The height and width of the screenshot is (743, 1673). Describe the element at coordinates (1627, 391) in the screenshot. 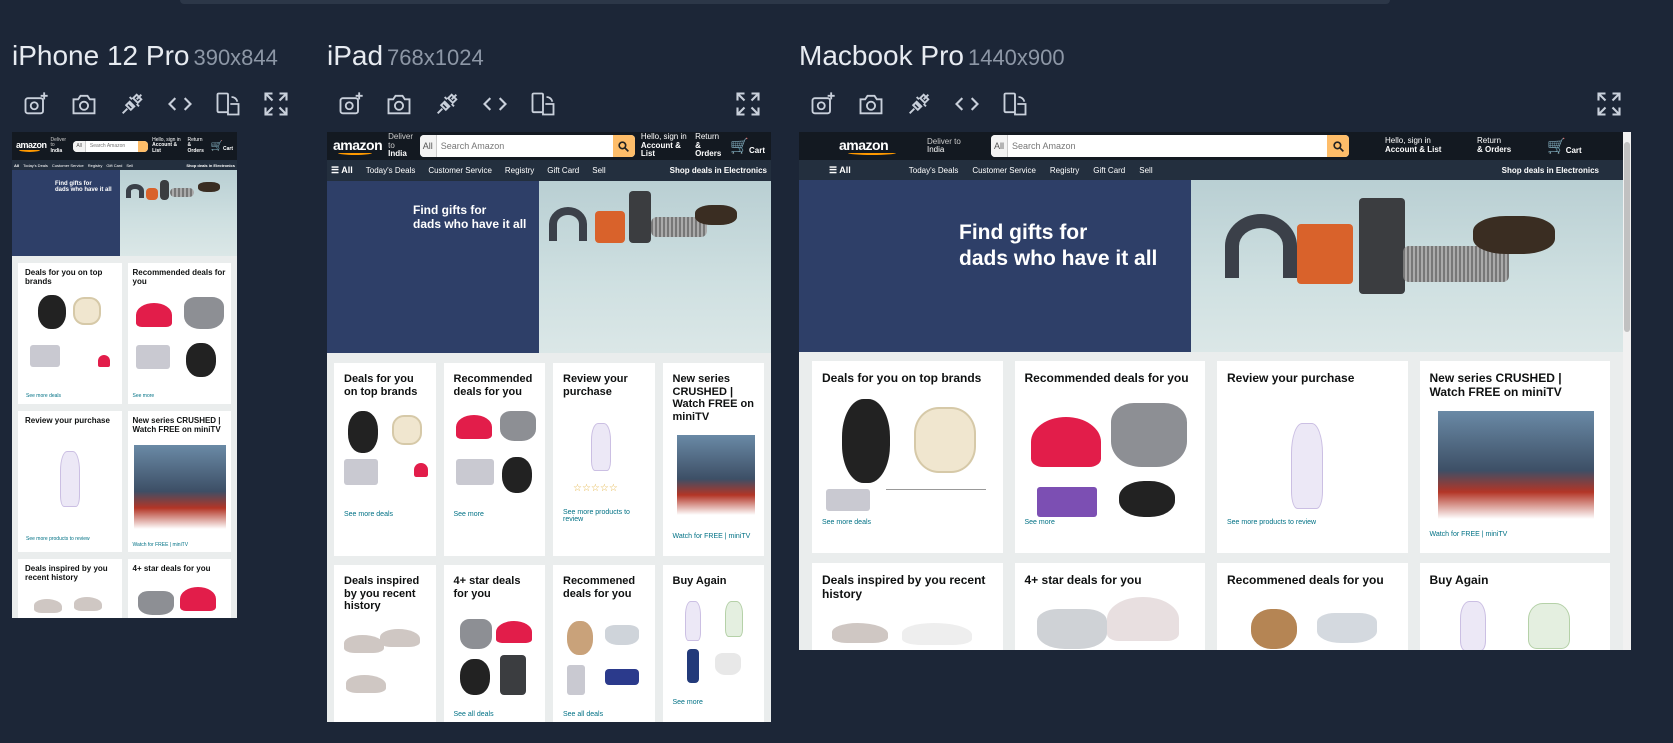

I see `scrollbar` at that location.